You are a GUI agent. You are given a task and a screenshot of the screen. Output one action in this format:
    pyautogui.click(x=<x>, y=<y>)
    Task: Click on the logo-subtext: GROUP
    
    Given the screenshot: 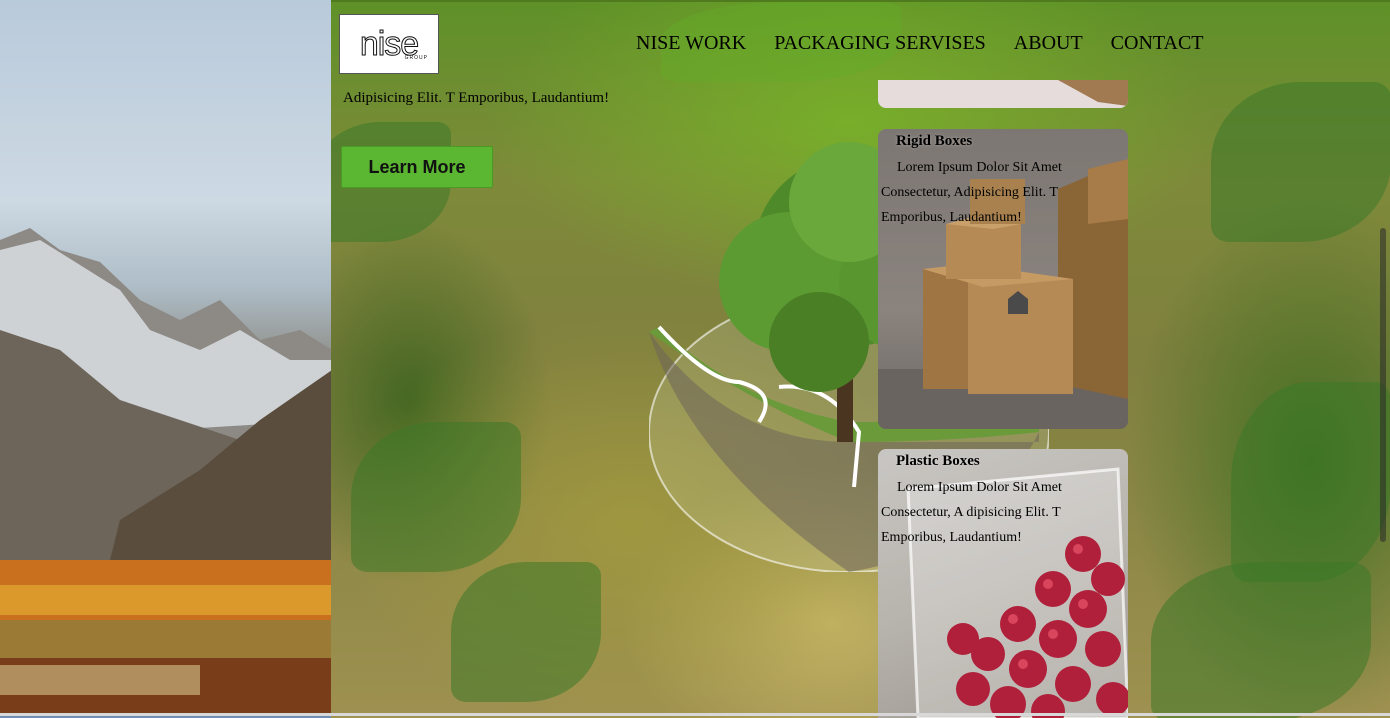 What is the action you would take?
    pyautogui.click(x=416, y=58)
    